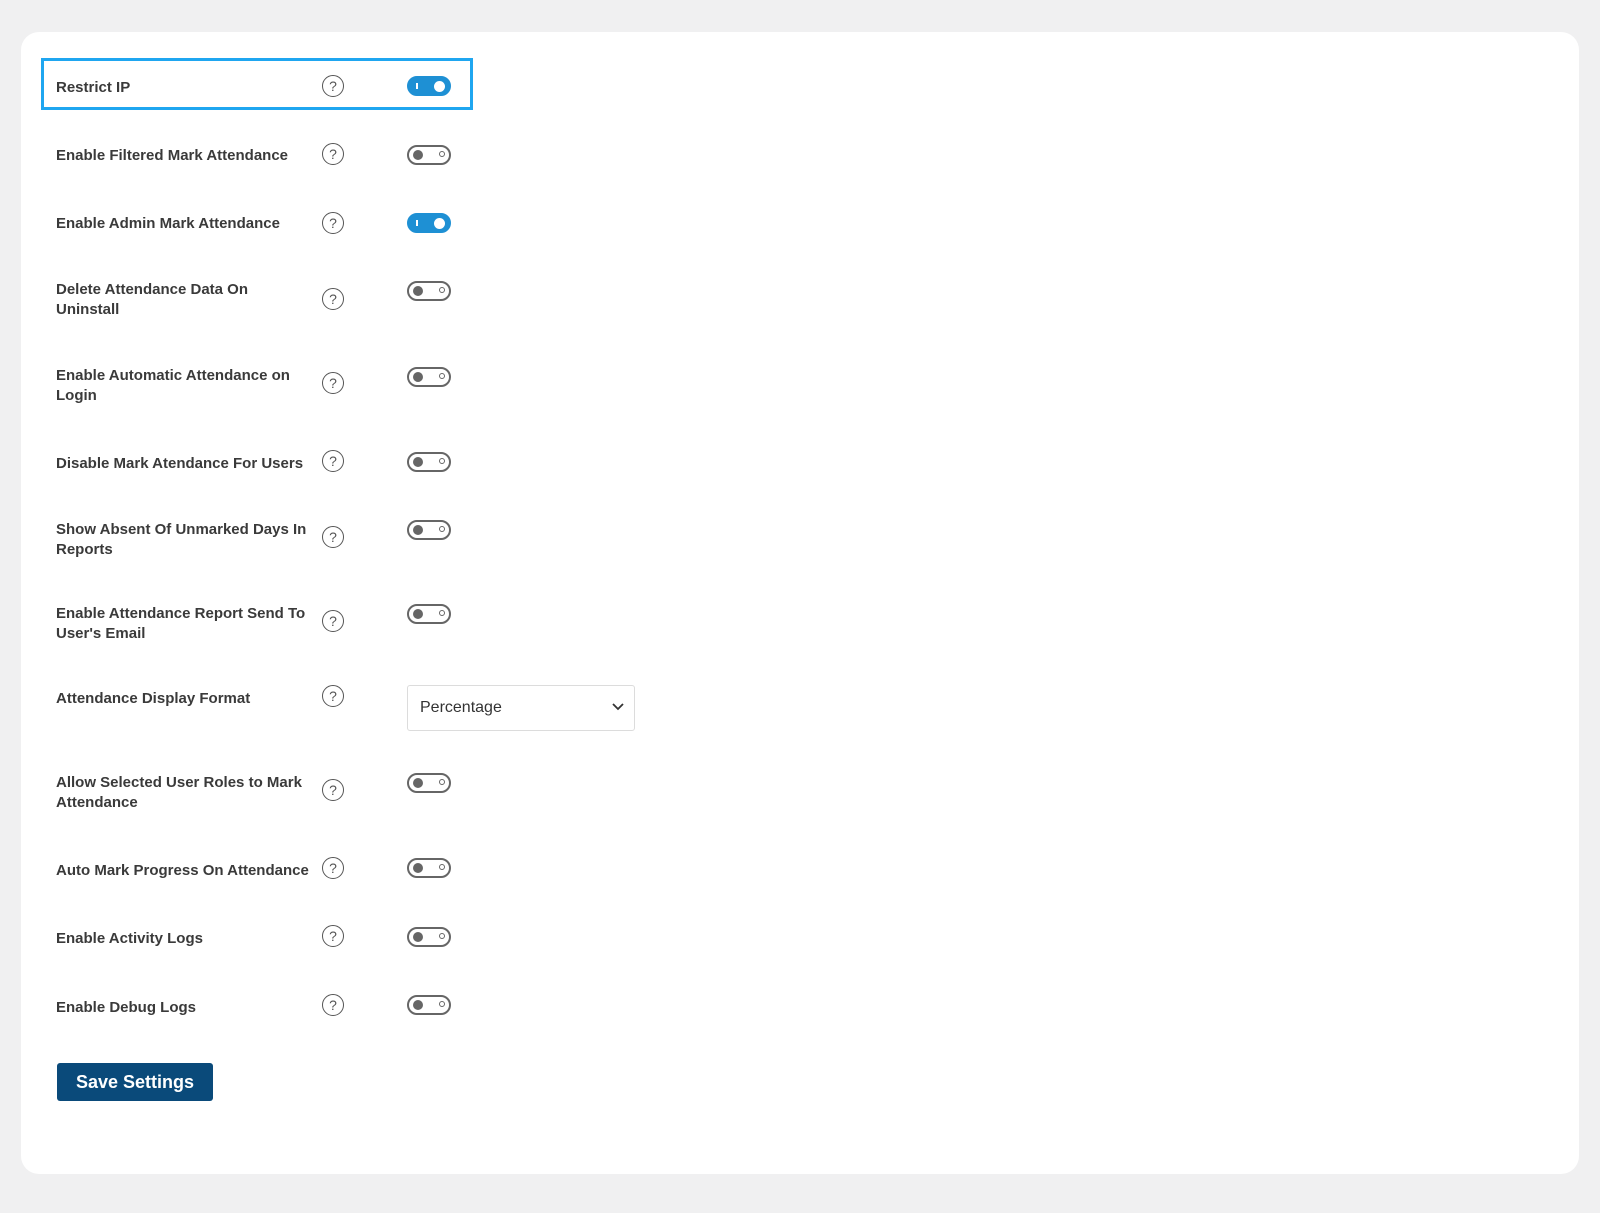  I want to click on allow-user-roles-toggle, so click(429, 783).